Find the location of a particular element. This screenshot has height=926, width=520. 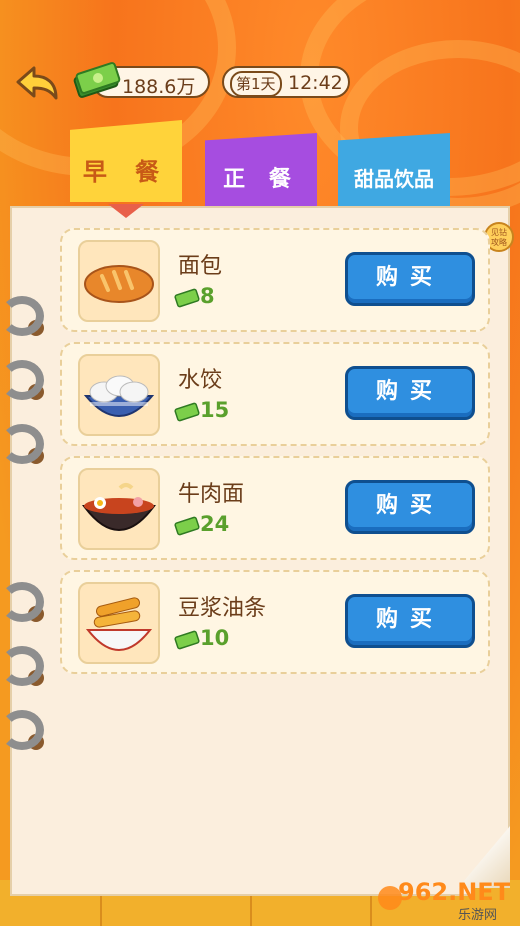

cash-stack-icon is located at coordinates (97, 78).